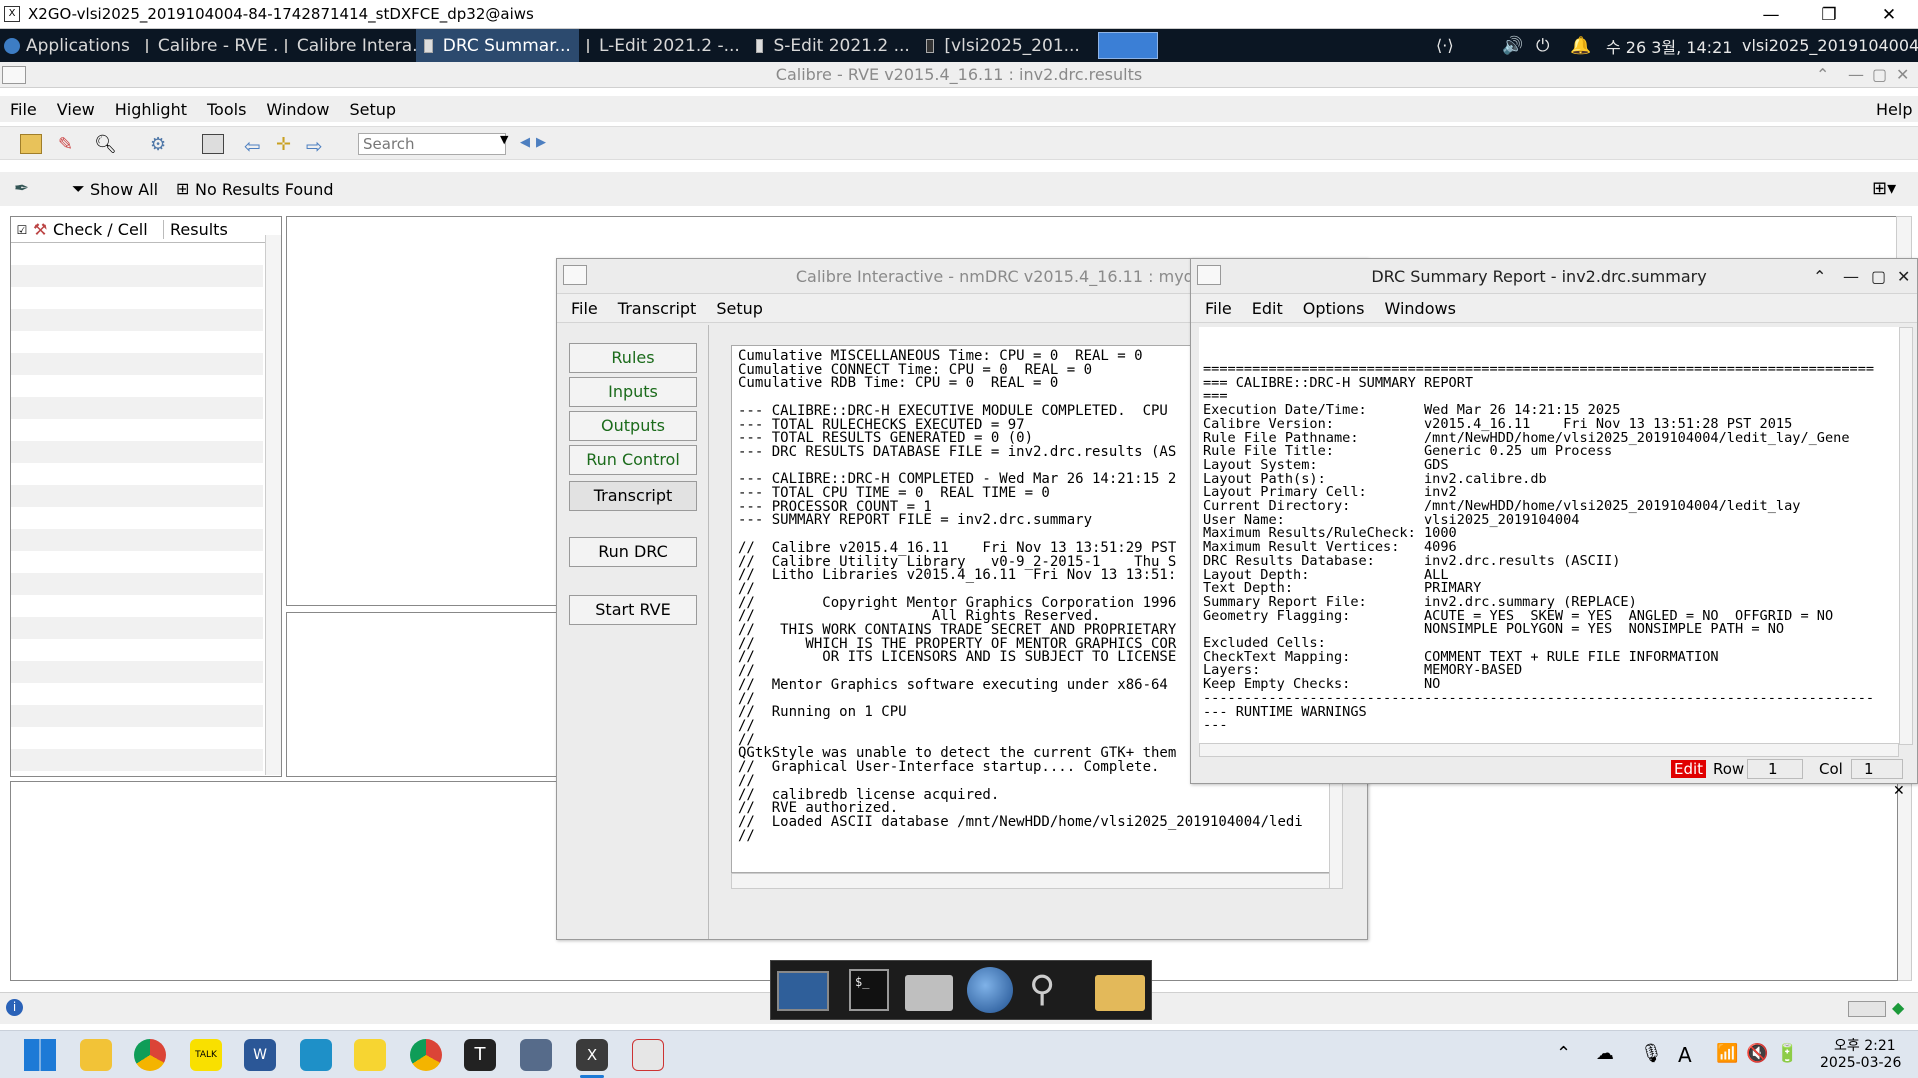 This screenshot has width=1918, height=1078. What do you see at coordinates (1771, 14) in the screenshot?
I see `minimize-button: —` at bounding box center [1771, 14].